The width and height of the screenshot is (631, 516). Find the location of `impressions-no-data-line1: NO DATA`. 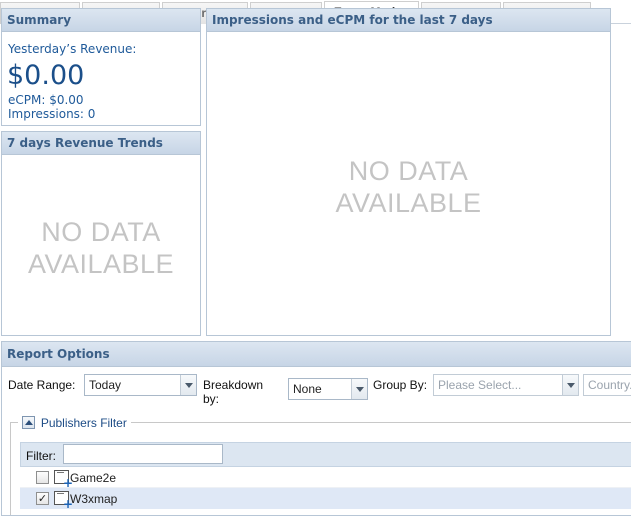

impressions-no-data-line1: NO DATA is located at coordinates (408, 171).